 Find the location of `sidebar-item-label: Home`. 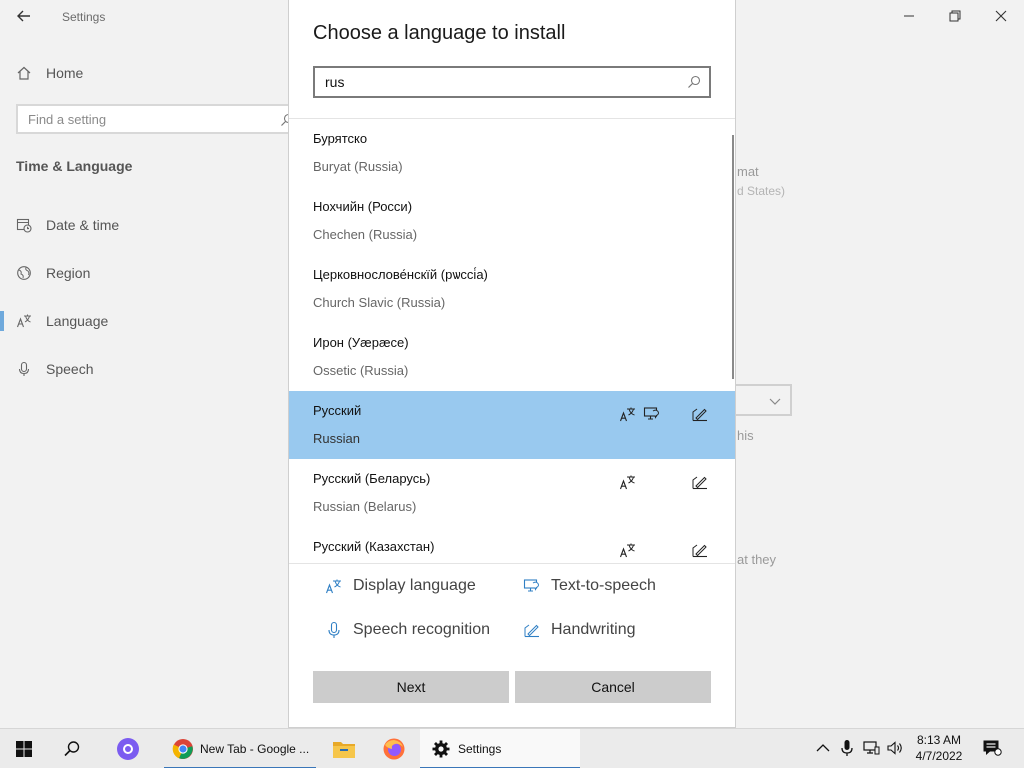

sidebar-item-label: Home is located at coordinates (65, 73).